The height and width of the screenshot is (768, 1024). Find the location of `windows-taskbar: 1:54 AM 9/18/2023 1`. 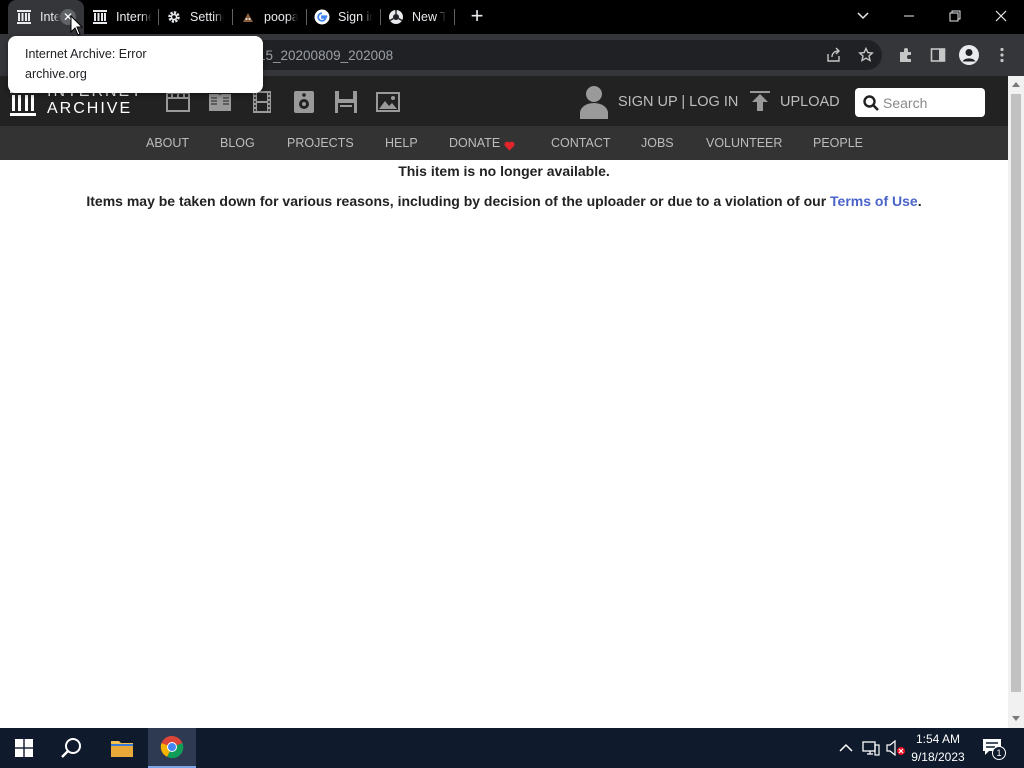

windows-taskbar: 1:54 AM 9/18/2023 1 is located at coordinates (512, 748).